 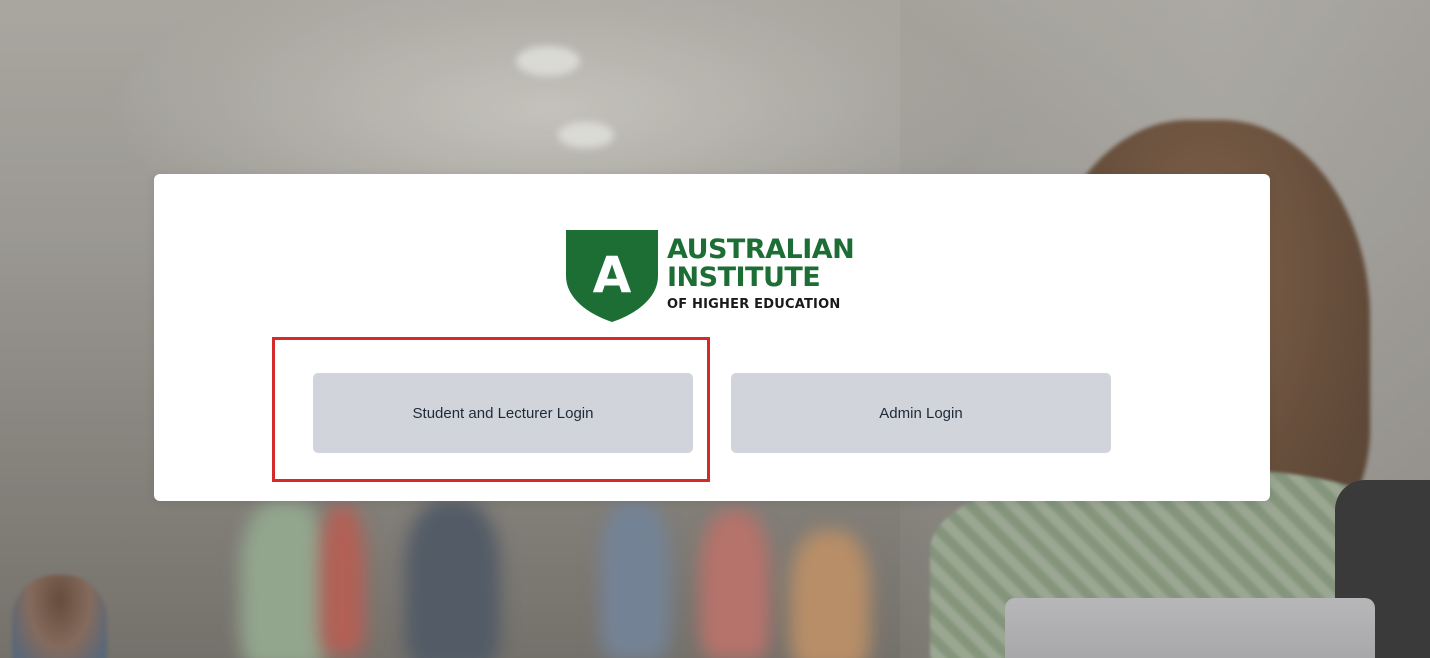 What do you see at coordinates (503, 413) in the screenshot?
I see `student-and-lecturer-login-button: Student and Lecturer Login` at bounding box center [503, 413].